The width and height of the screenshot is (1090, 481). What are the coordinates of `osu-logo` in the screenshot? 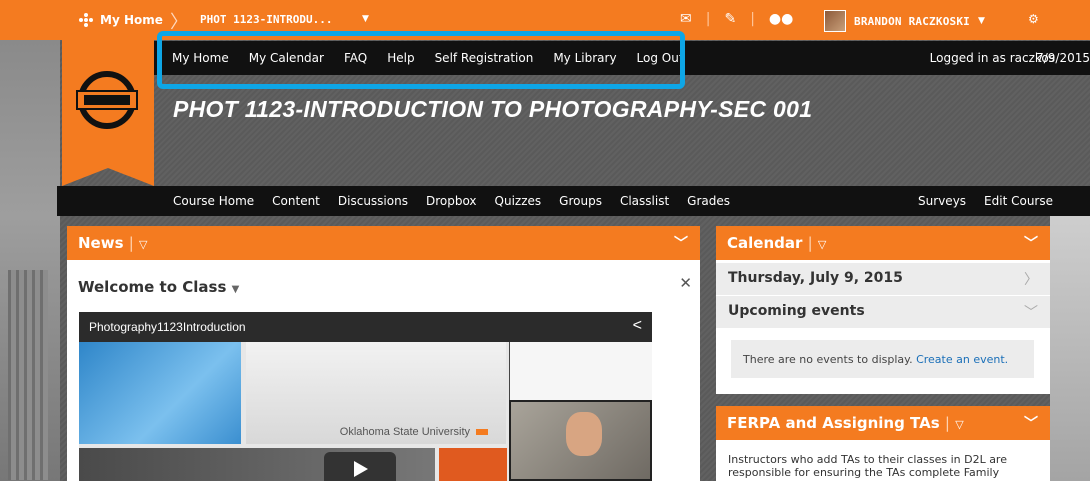 It's located at (108, 113).